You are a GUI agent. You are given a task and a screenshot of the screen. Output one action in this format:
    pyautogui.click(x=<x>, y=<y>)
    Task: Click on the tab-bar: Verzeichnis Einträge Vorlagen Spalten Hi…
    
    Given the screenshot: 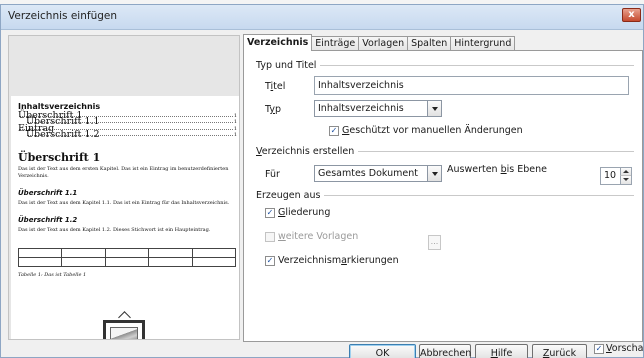 What is the action you would take?
    pyautogui.click(x=379, y=42)
    